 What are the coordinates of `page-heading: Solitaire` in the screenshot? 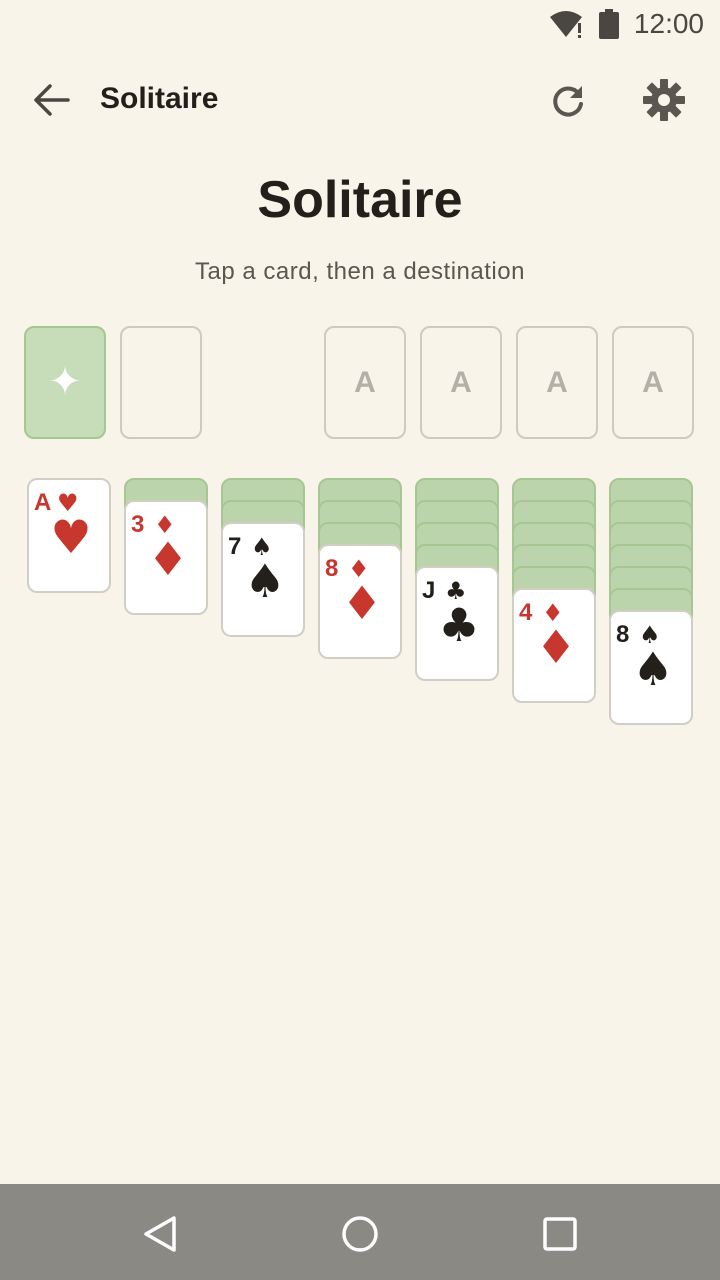 It's located at (360, 200).